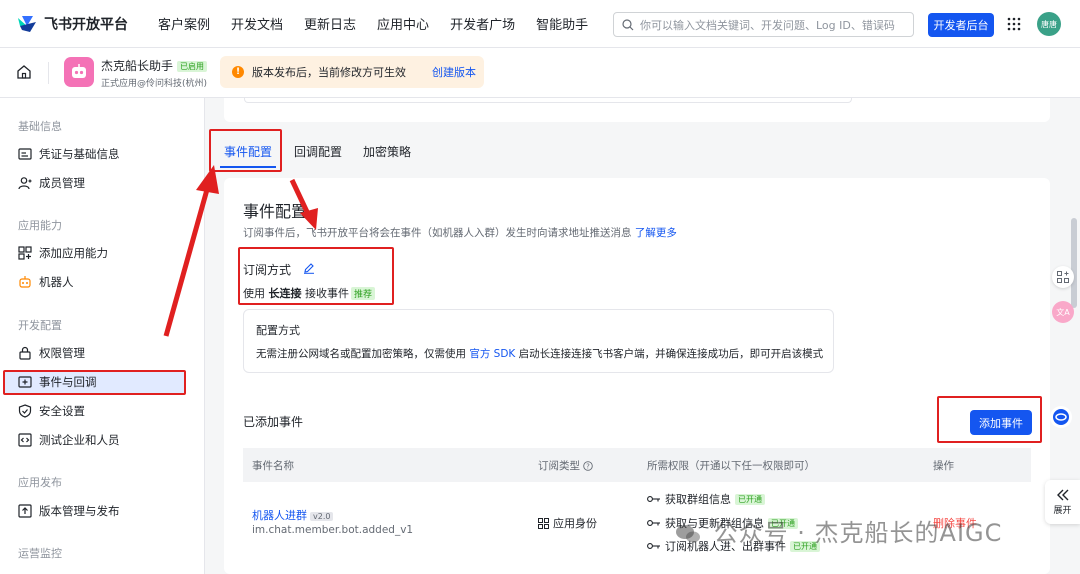  What do you see at coordinates (207, 179) in the screenshot?
I see `annotation-arrowhead-up` at bounding box center [207, 179].